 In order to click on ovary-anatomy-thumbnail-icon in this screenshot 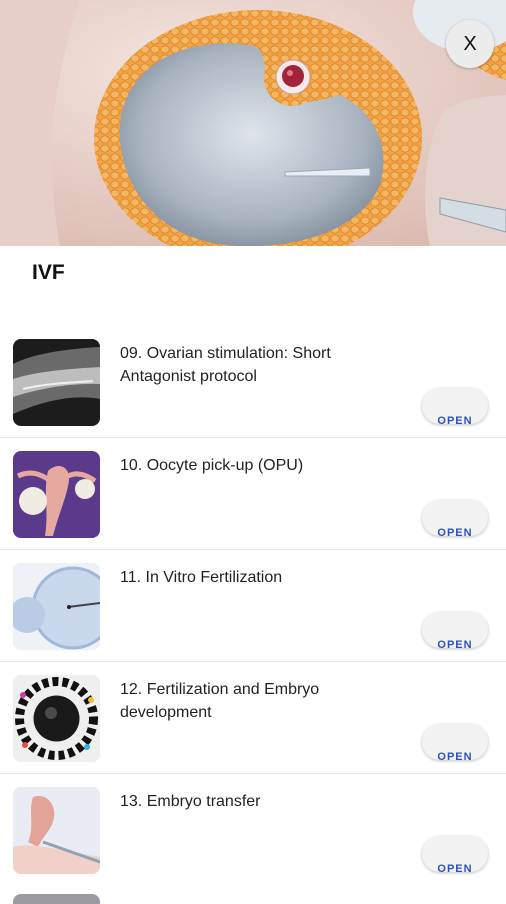, I will do `click(56, 494)`.